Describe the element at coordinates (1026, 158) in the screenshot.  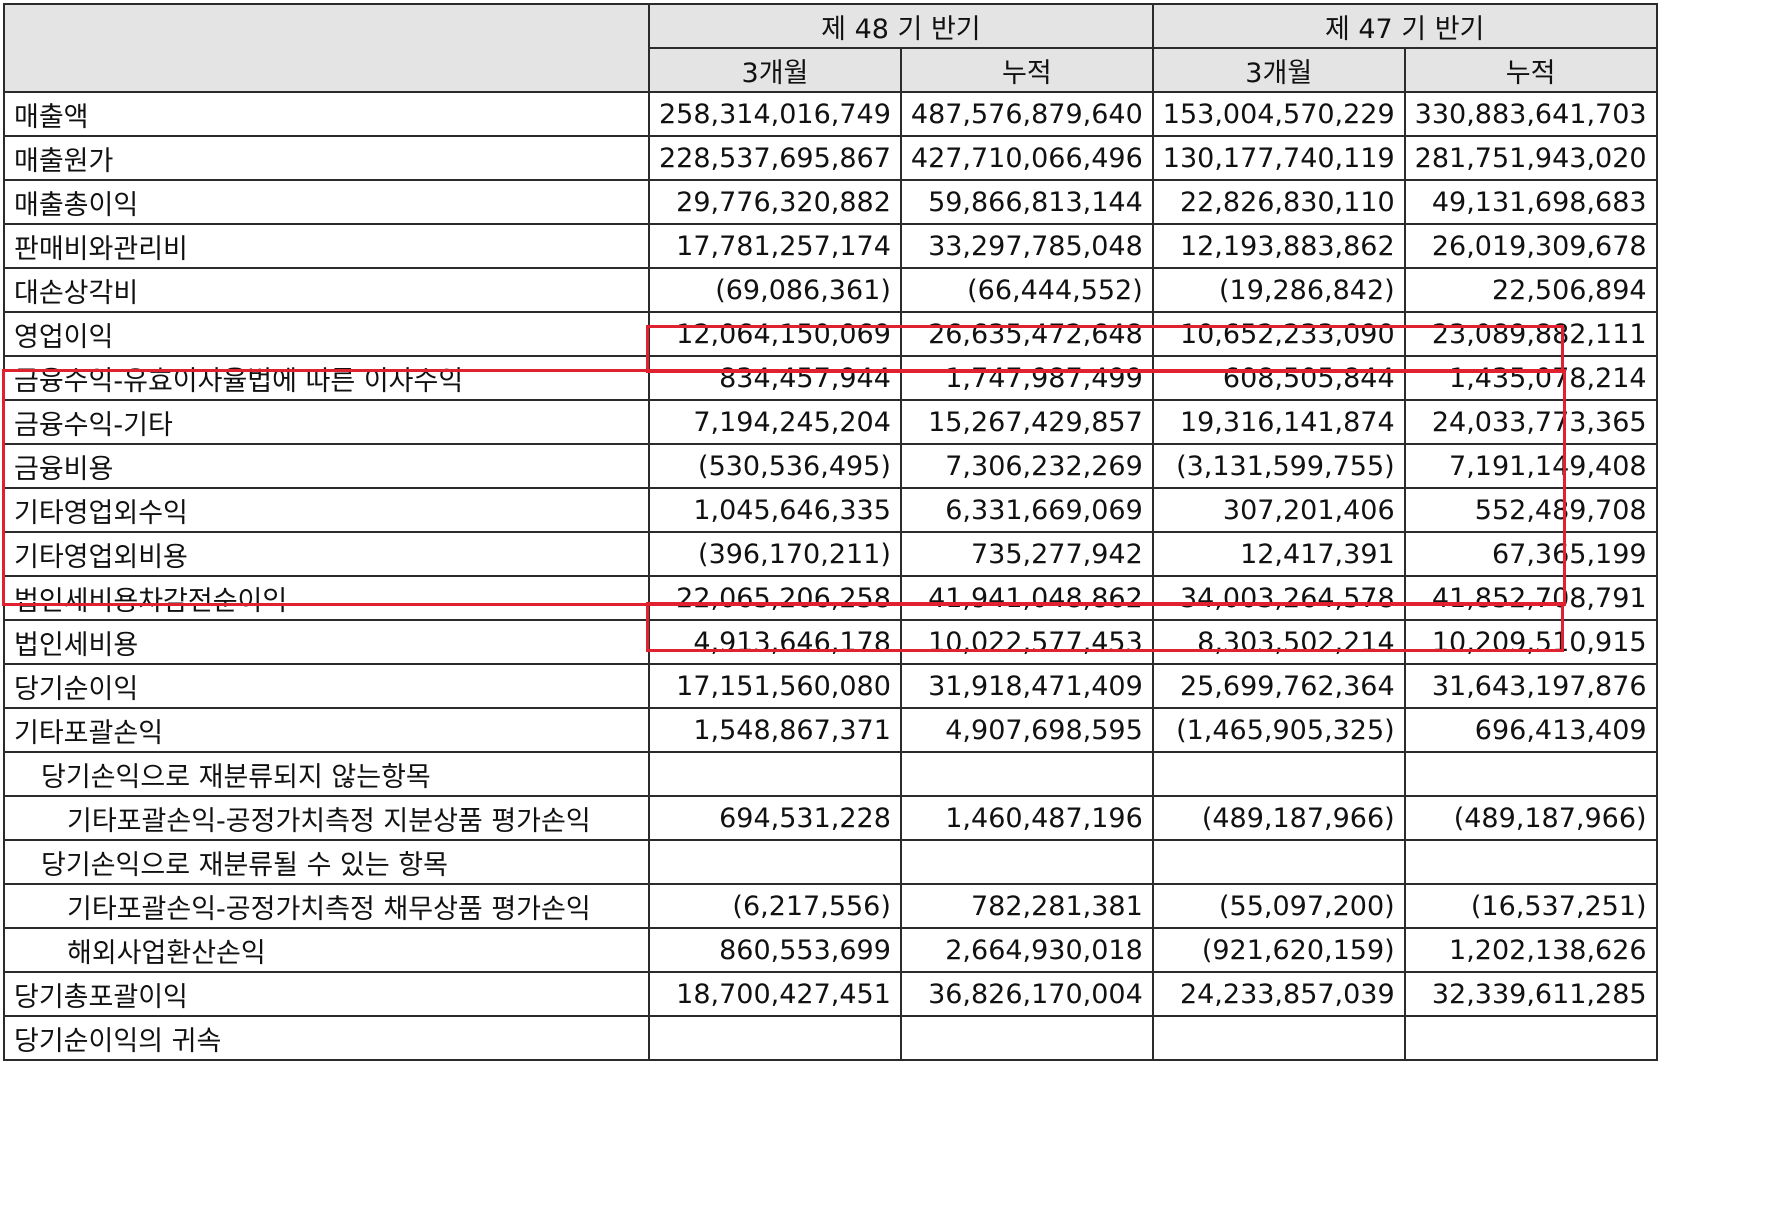
I see `value-cell: 427,710,066,496` at that location.